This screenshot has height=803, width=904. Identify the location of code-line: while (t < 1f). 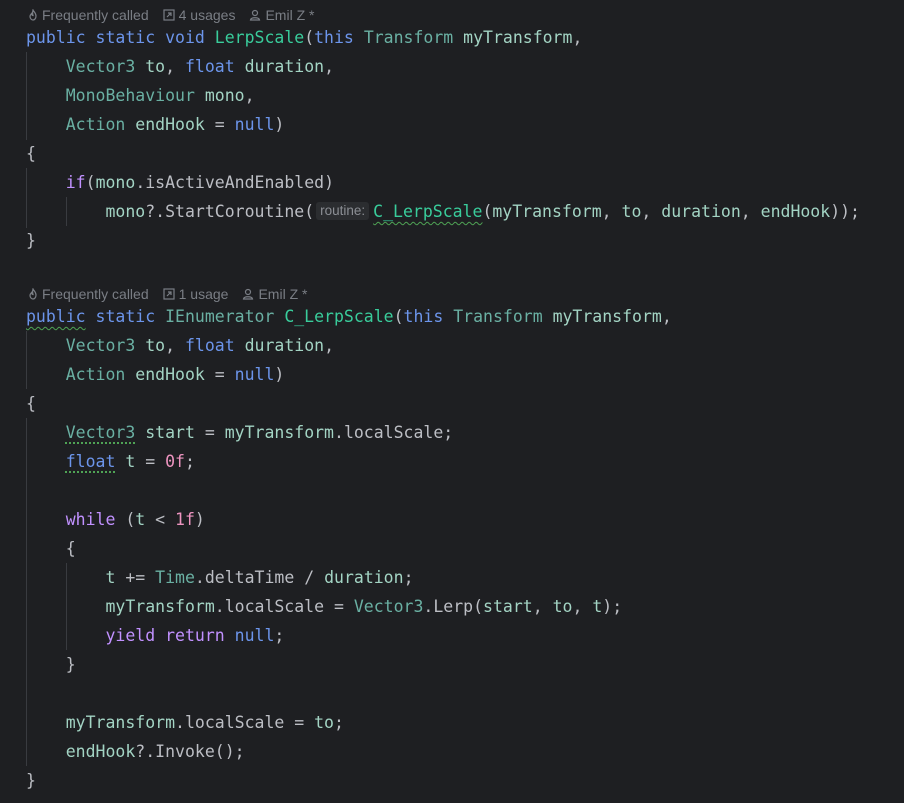
(115, 519).